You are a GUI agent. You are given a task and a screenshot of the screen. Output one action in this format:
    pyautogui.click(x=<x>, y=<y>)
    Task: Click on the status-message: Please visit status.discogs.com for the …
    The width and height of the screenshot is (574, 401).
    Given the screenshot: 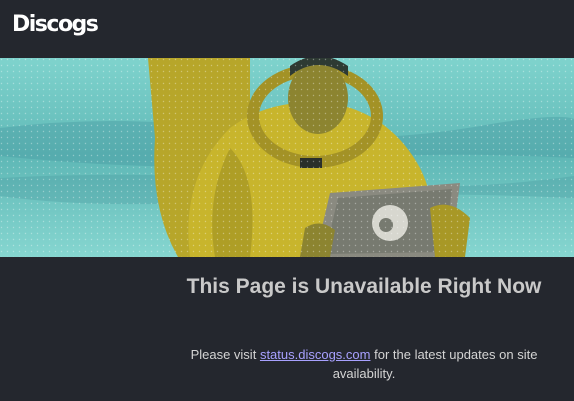 What is the action you would take?
    pyautogui.click(x=364, y=364)
    